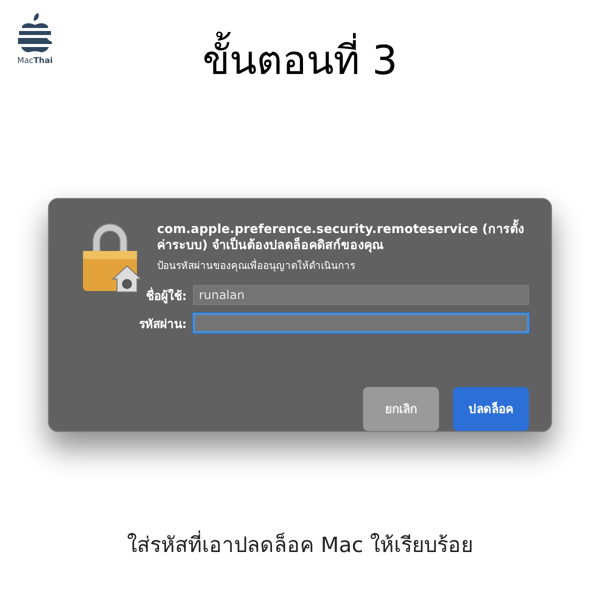 This screenshot has width=600, height=600. Describe the element at coordinates (341, 237) in the screenshot. I see `dialog-title: com.apple.preference.security.remoteservice (การตั้งค่าระบบ) จำเป็นต้องปลดล็อคดิสก์ของคุณ` at that location.